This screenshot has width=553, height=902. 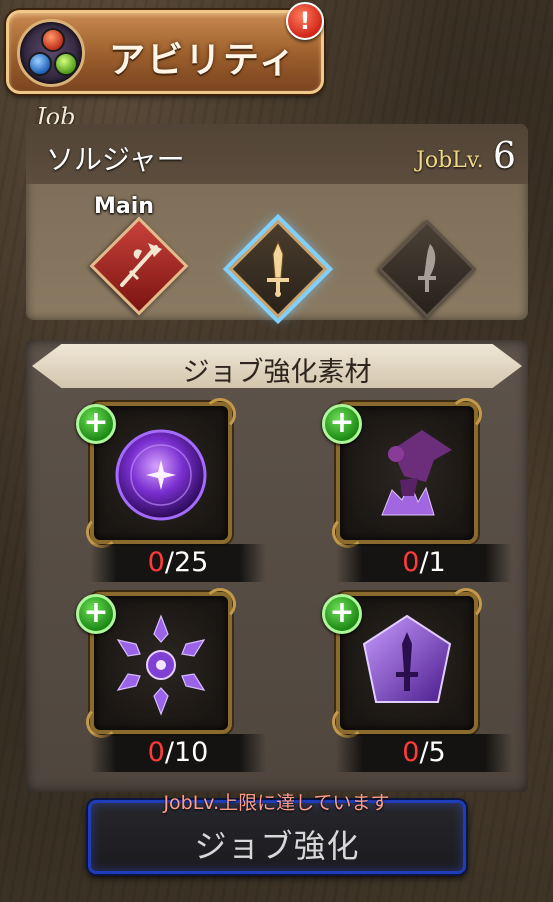 I want to click on job-level-label: JobLv., so click(x=450, y=160).